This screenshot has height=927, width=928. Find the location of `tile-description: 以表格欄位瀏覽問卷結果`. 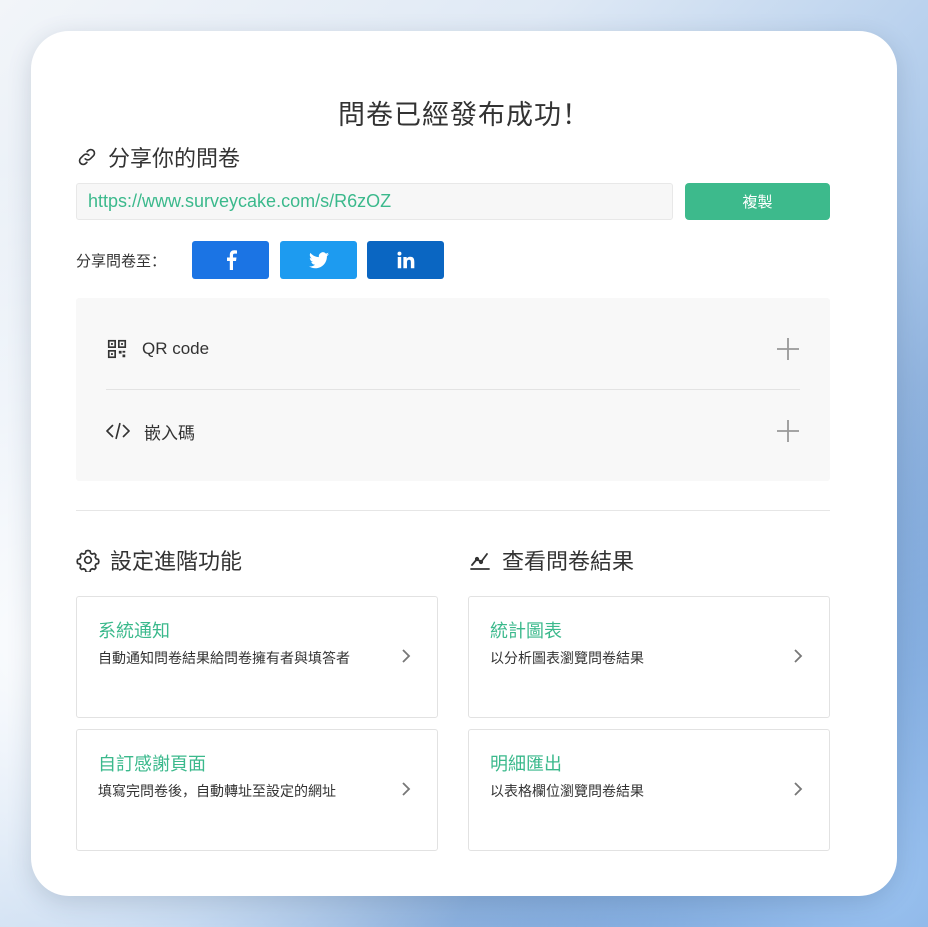

tile-description: 以表格欄位瀏覽問卷結果 is located at coordinates (567, 792).